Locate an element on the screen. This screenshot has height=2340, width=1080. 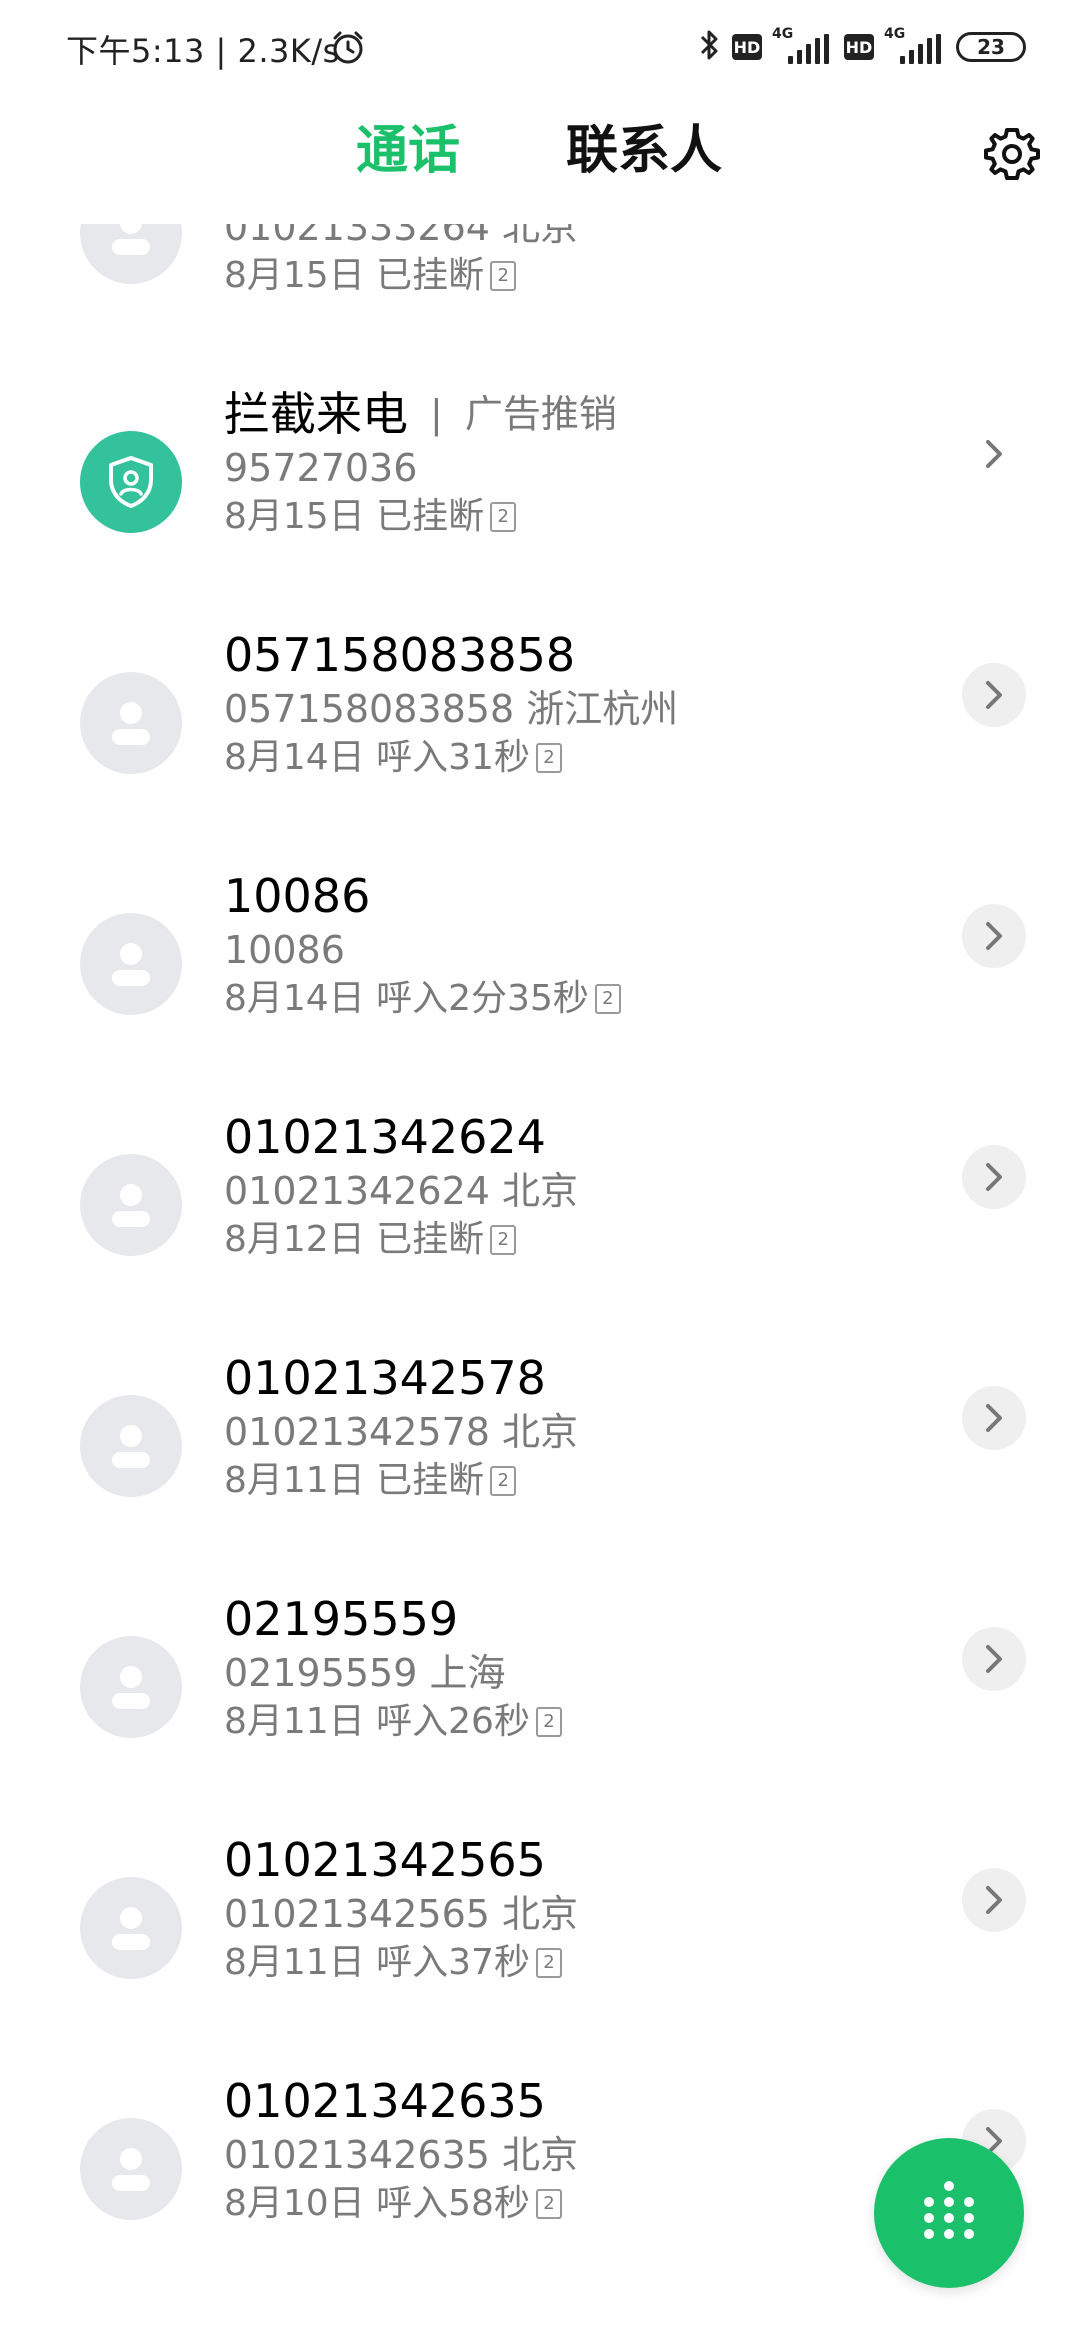
call-meta: 8月11日 呼入37秒 2 is located at coordinates (393, 1963).